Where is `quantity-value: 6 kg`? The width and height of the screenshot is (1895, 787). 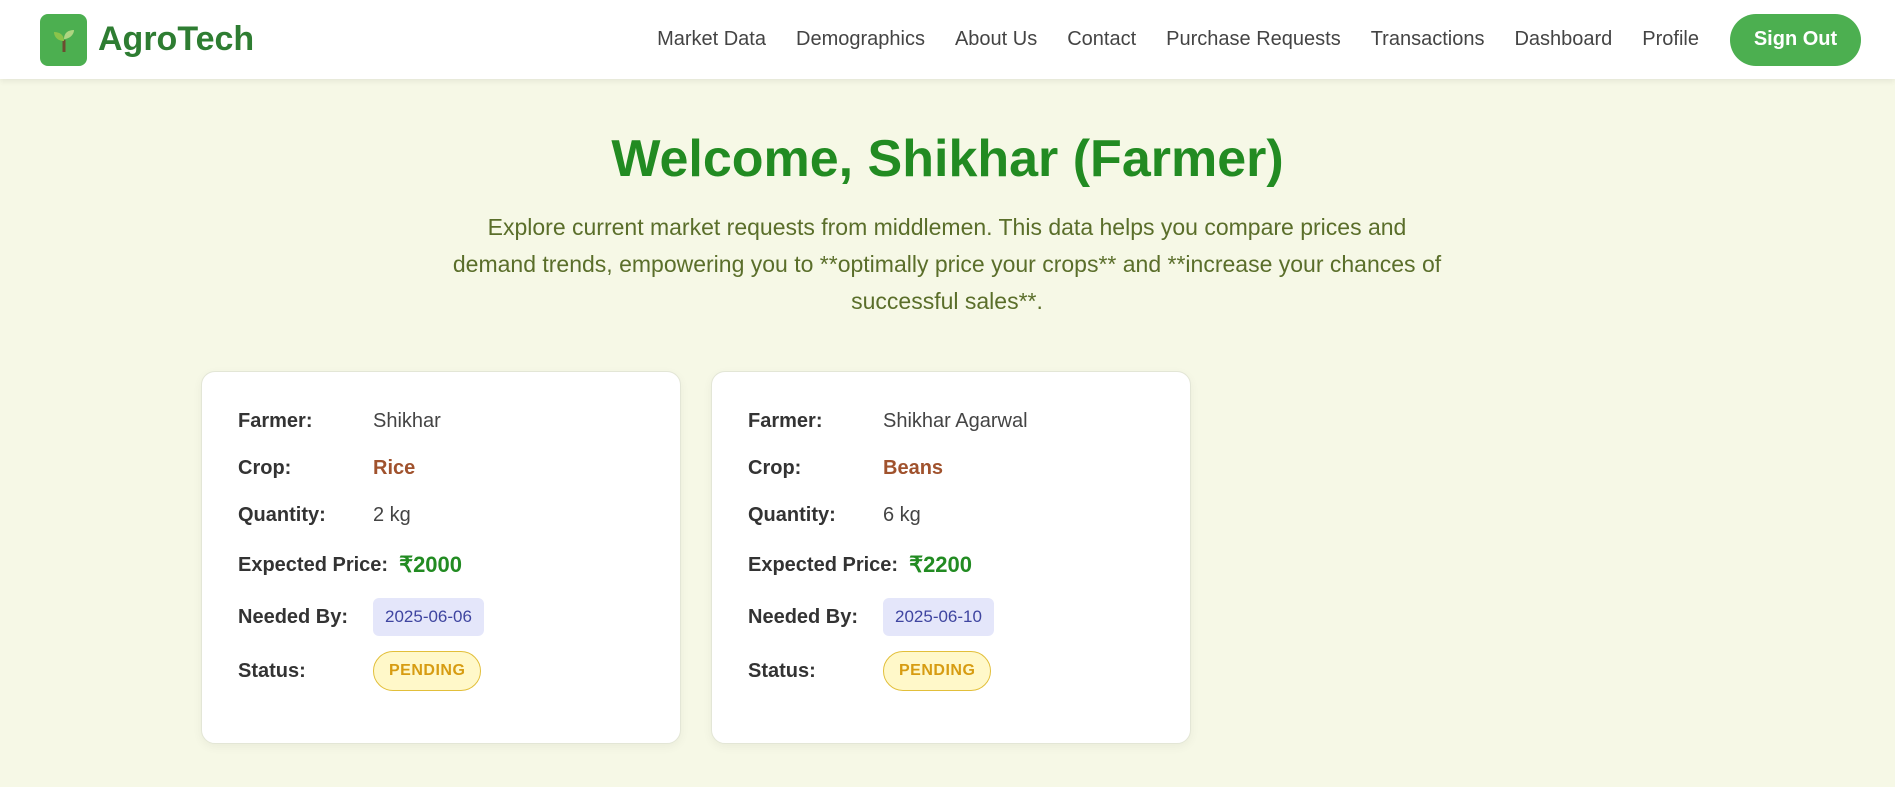
quantity-value: 6 kg is located at coordinates (902, 515).